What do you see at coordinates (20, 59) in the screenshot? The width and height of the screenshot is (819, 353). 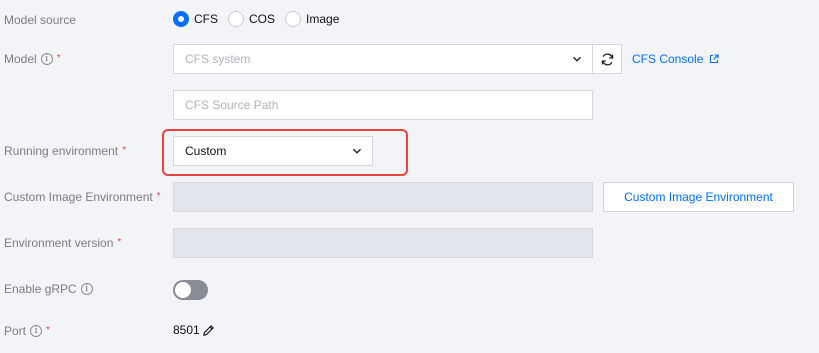 I see `model-label-text: Model` at bounding box center [20, 59].